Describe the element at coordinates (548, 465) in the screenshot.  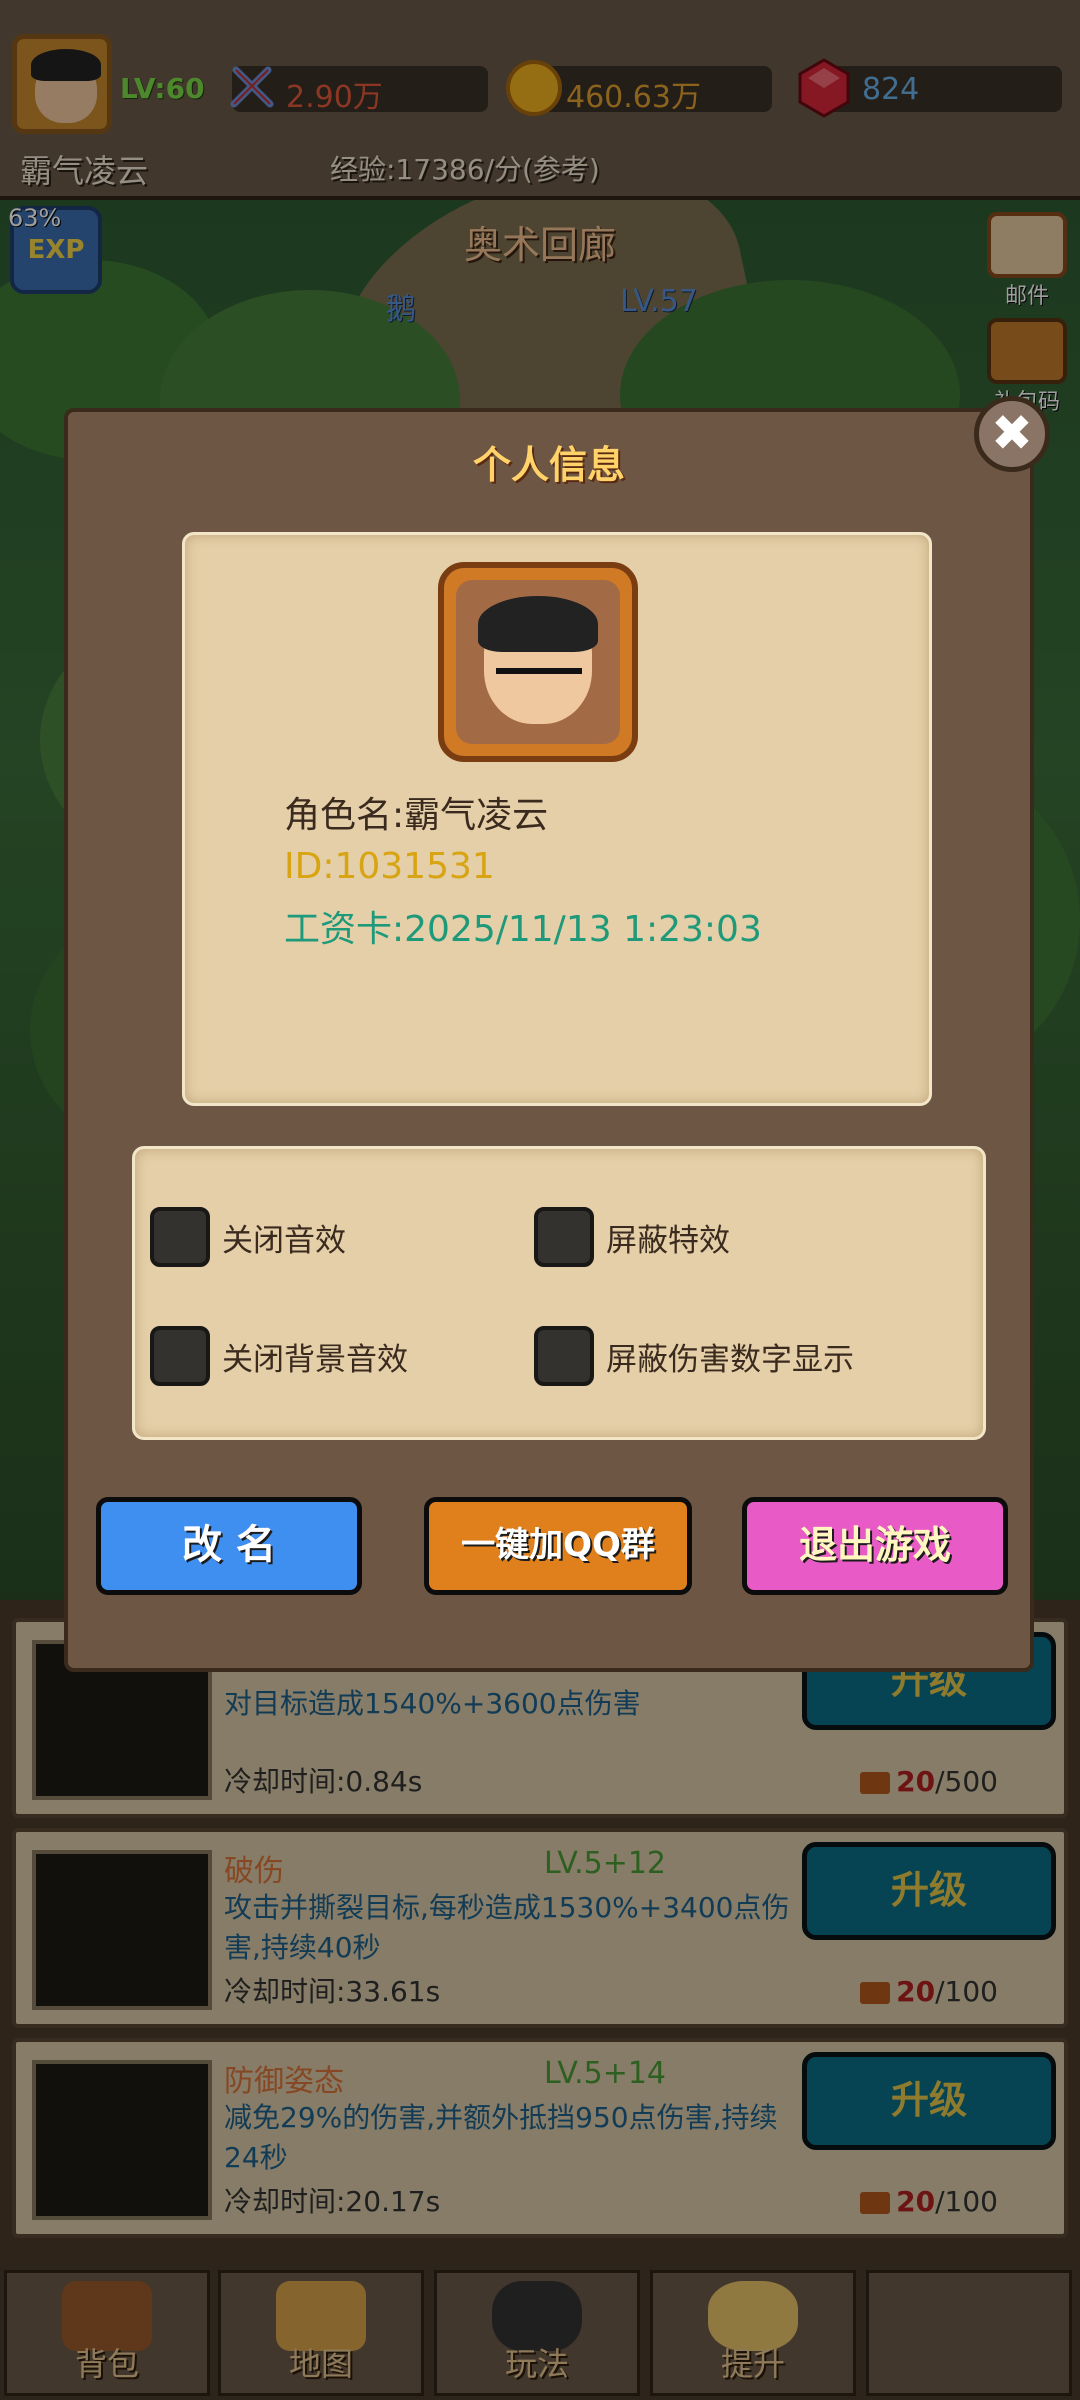
I see `dialog-title: 个人信息` at that location.